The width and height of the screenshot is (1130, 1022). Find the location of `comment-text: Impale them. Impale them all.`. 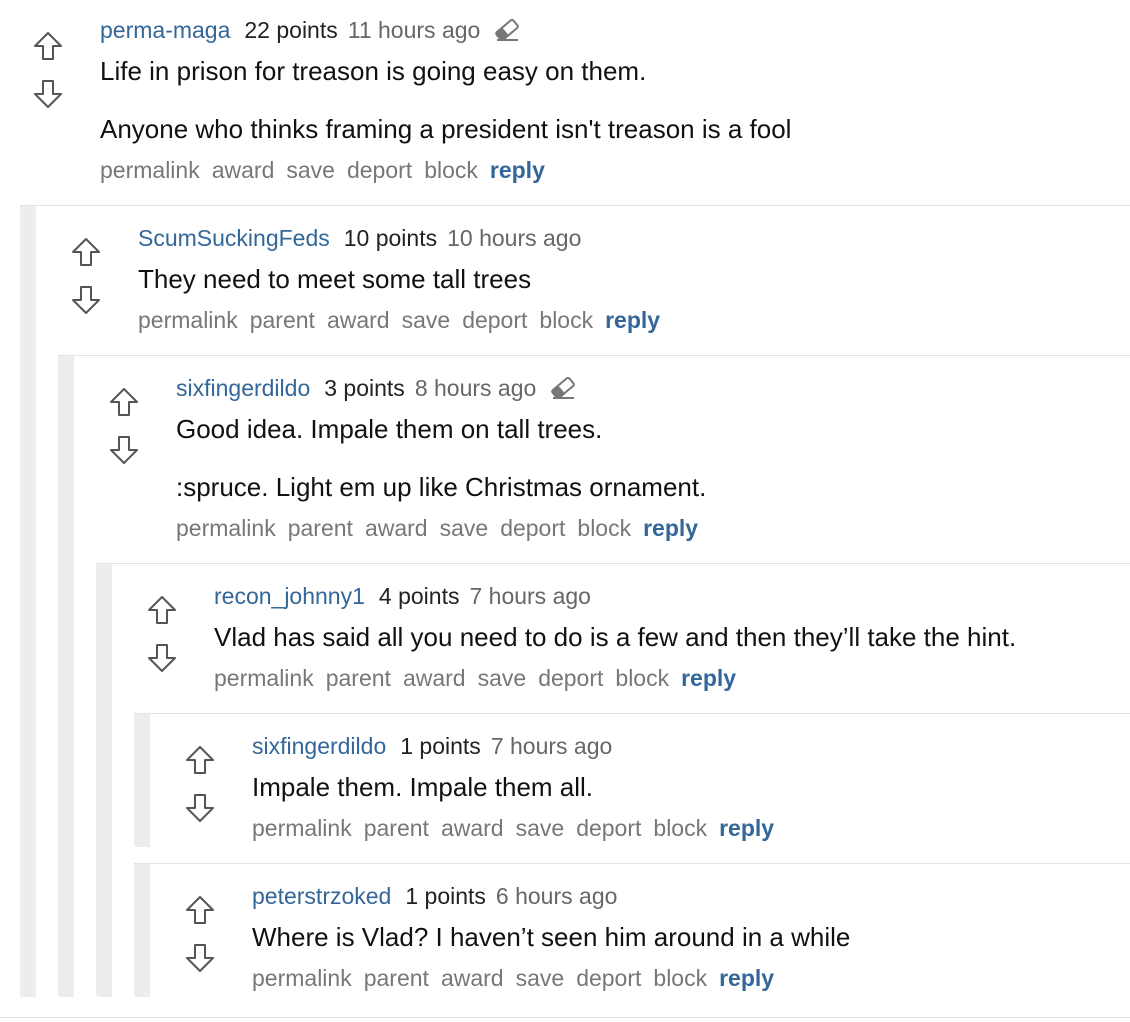

comment-text: Impale them. Impale them all. is located at coordinates (423, 787).